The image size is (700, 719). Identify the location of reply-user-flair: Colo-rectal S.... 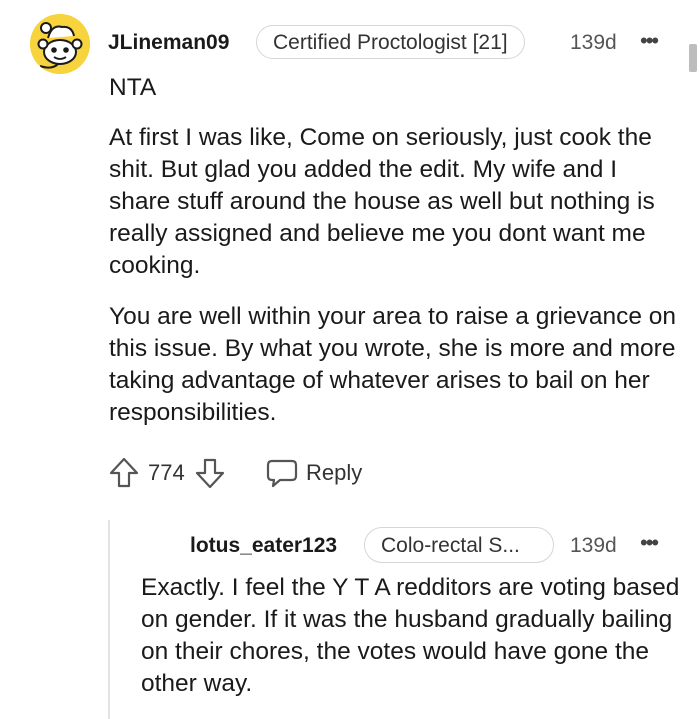
(459, 545).